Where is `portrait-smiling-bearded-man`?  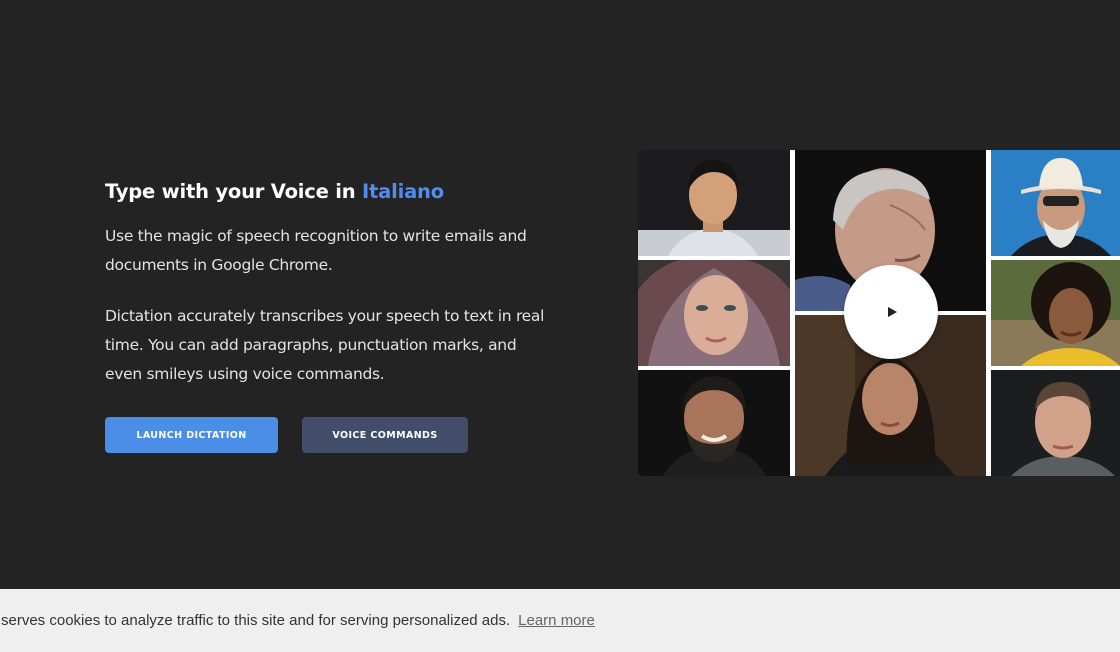
portrait-smiling-bearded-man is located at coordinates (714, 423).